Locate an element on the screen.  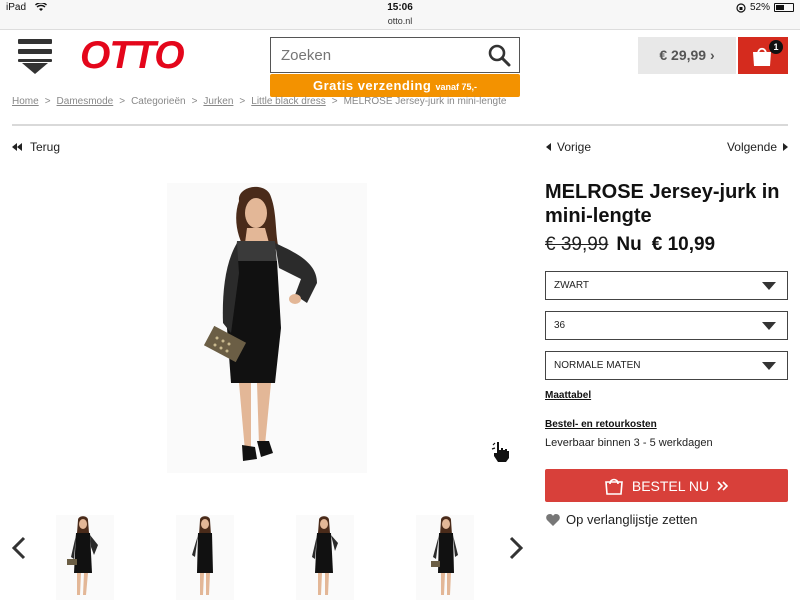
hand-pointer-icon is located at coordinates (500, 452).